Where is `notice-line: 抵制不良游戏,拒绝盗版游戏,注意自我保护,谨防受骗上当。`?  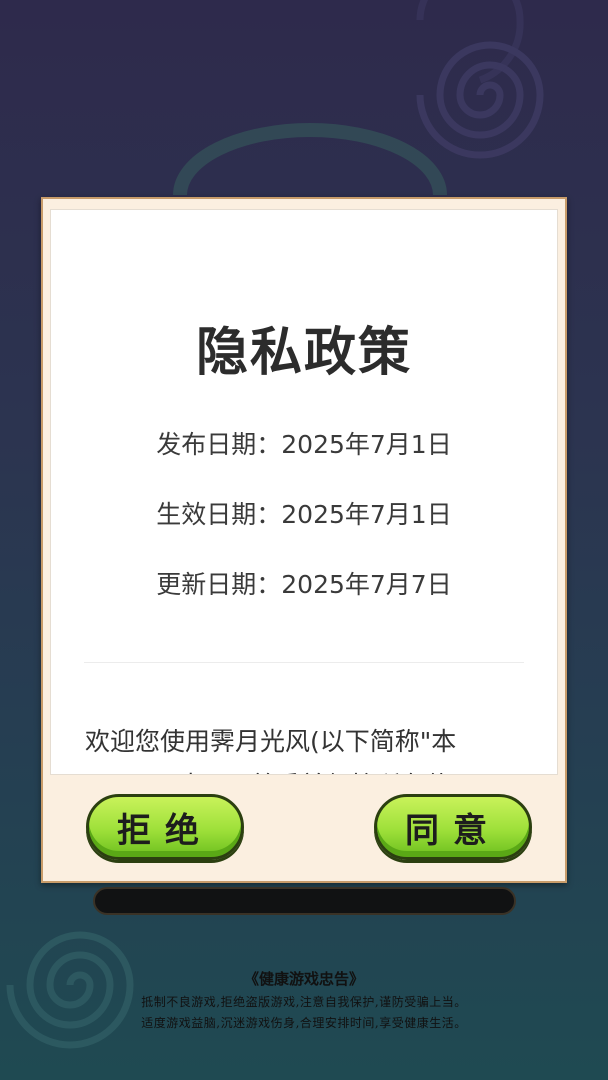
notice-line: 抵制不良游戏,拒绝盗版游戏,注意自我保护,谨防受骗上当。 is located at coordinates (304, 1002).